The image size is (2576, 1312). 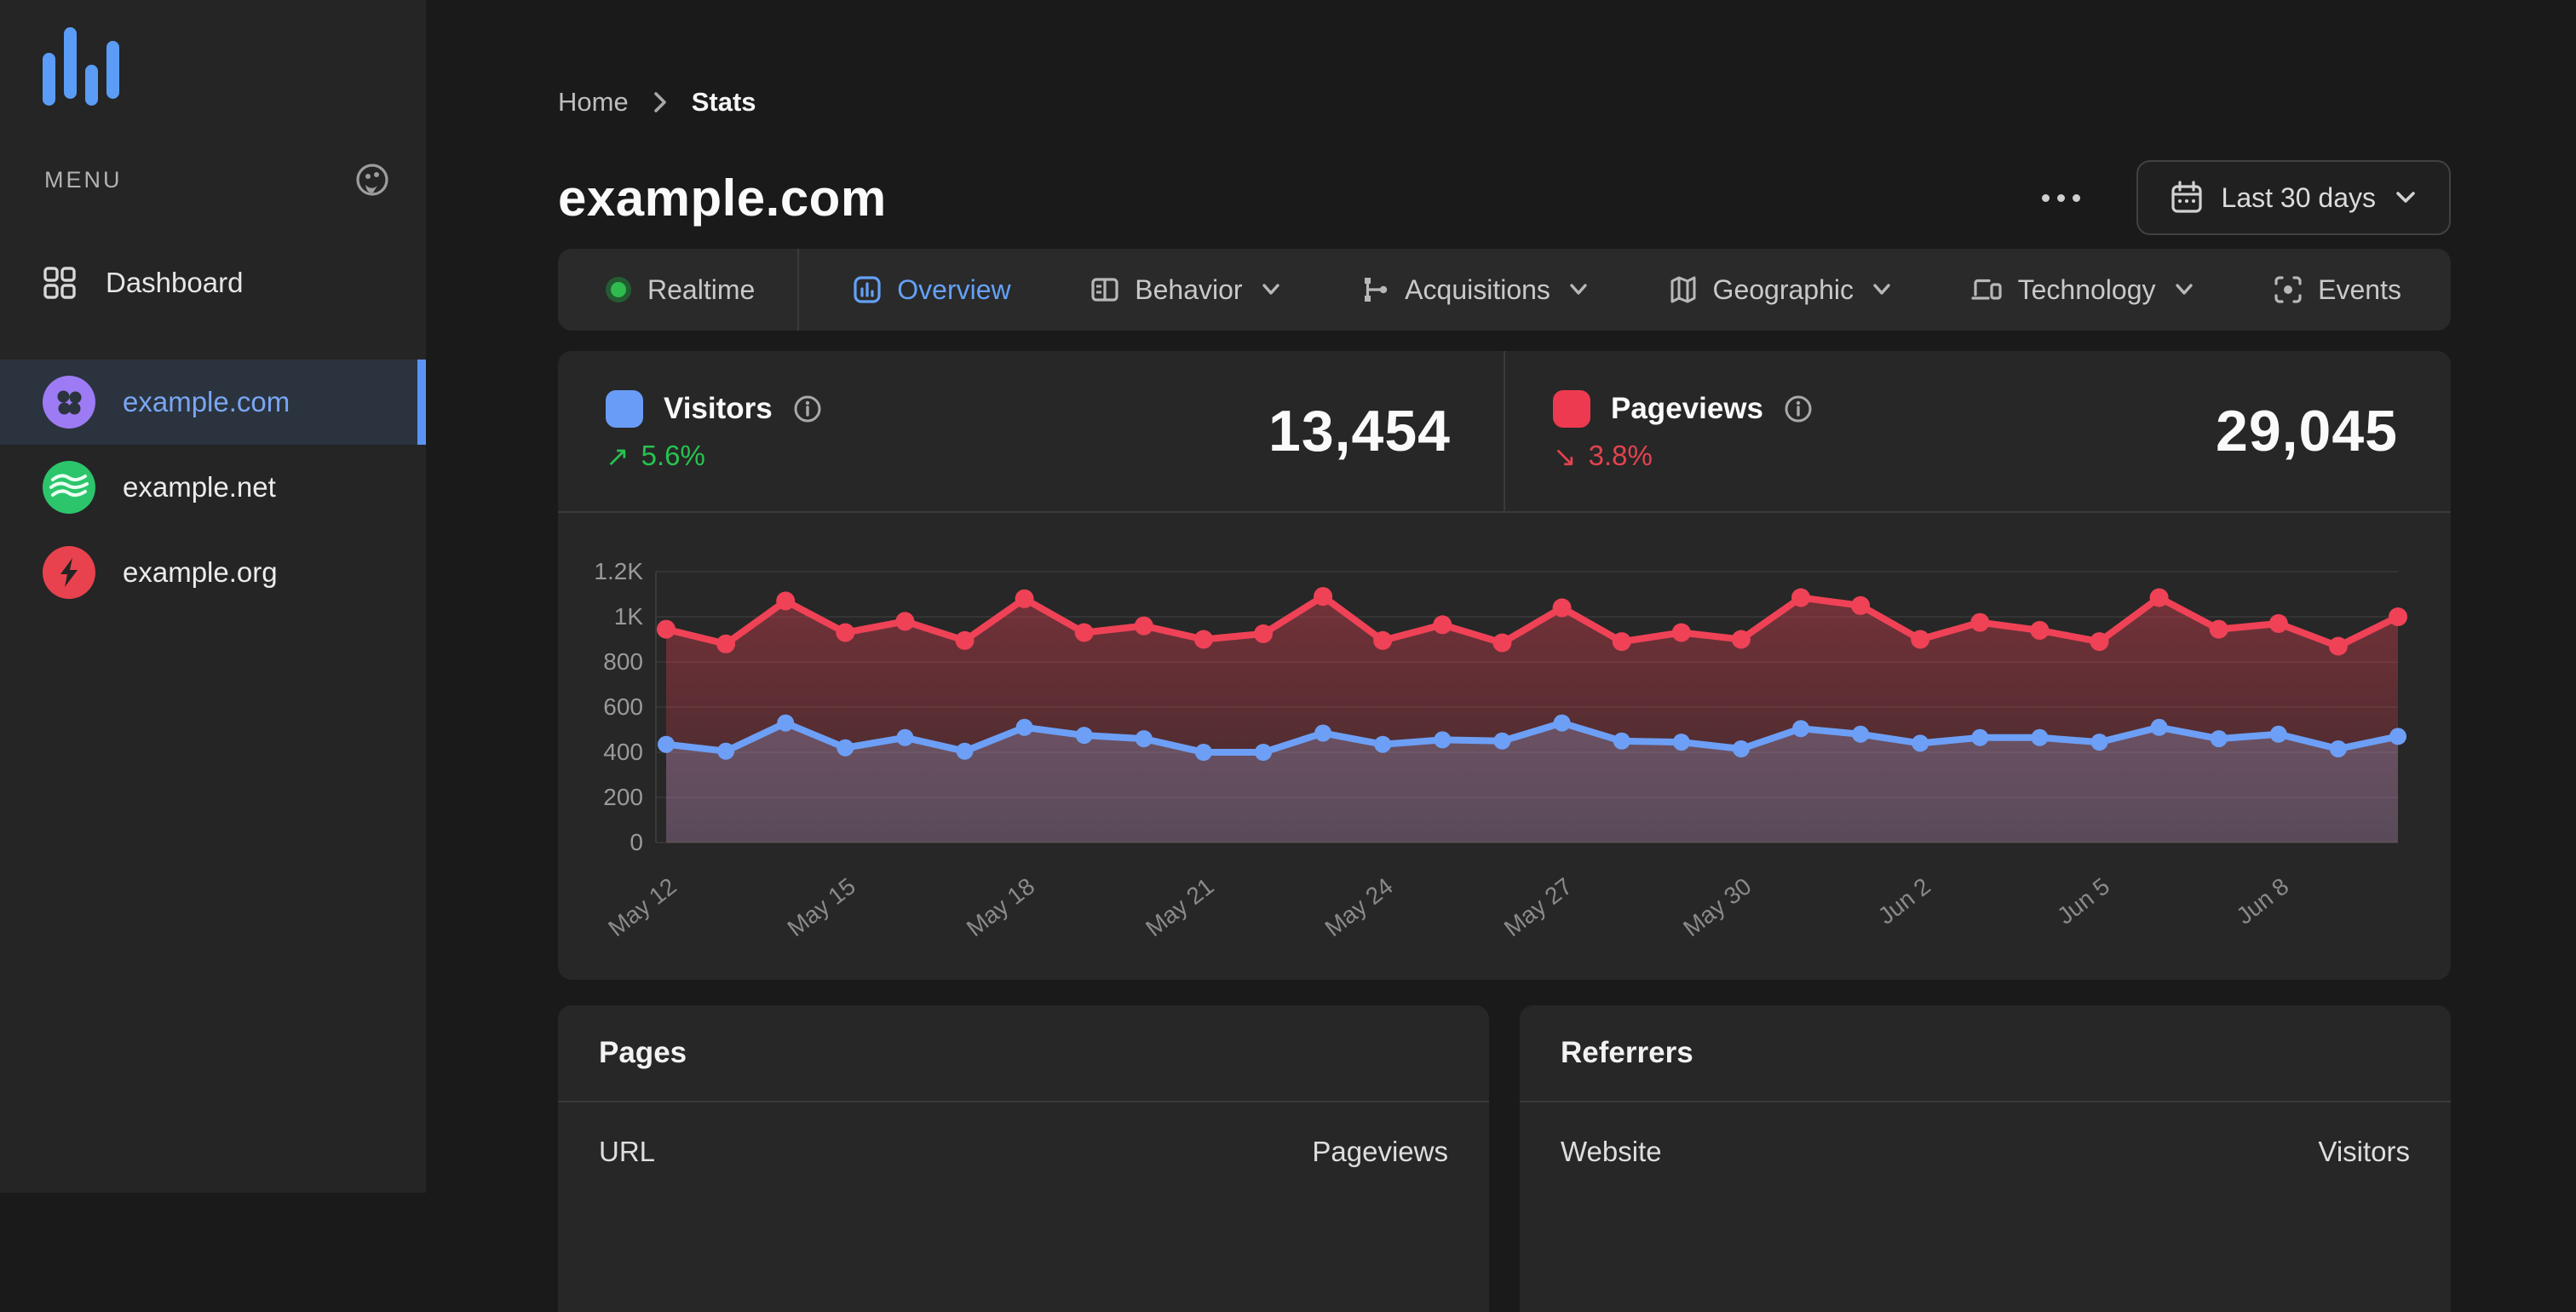 What do you see at coordinates (1505, 59) in the screenshot?
I see `breadcrumb: Home Stats` at bounding box center [1505, 59].